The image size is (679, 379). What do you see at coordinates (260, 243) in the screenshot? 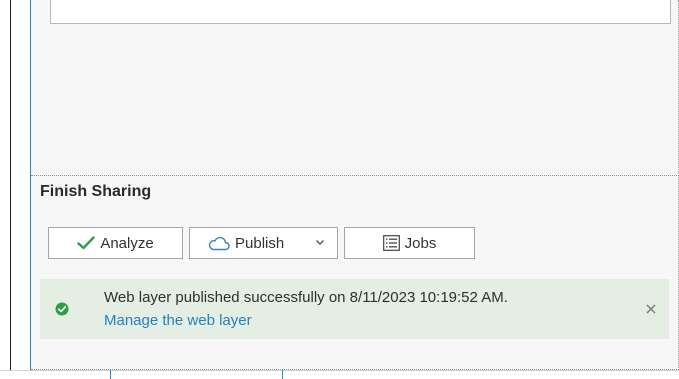
I see `publish-button-label: Publish` at bounding box center [260, 243].